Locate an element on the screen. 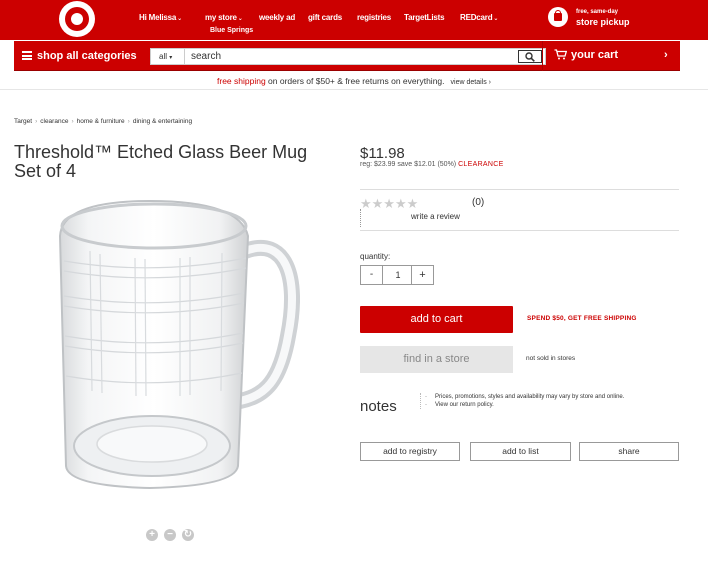  my-store-menu: my store⌄ is located at coordinates (224, 17).